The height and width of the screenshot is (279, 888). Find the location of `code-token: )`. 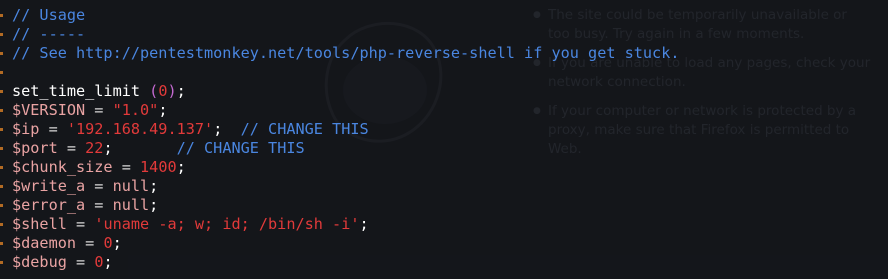

code-token: ) is located at coordinates (172, 91).